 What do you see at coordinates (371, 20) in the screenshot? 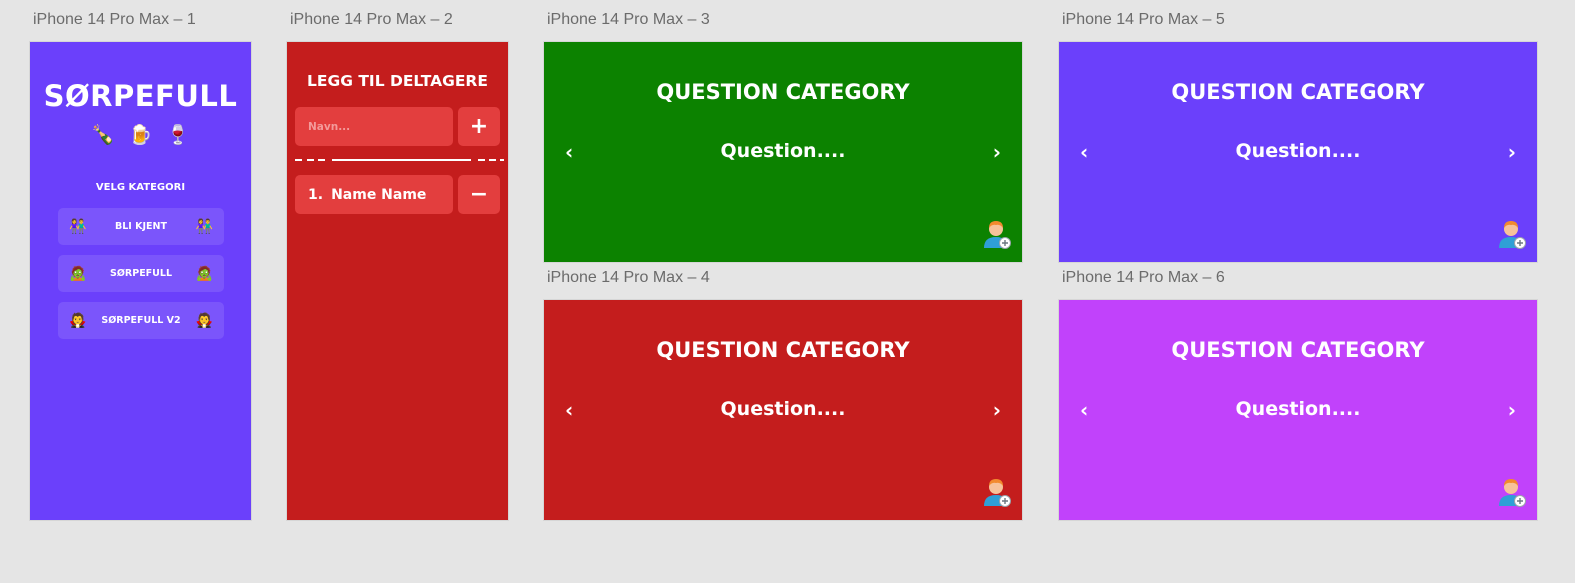
I see `artboard-label-2: iPhone 14 Pro Max – 2` at bounding box center [371, 20].